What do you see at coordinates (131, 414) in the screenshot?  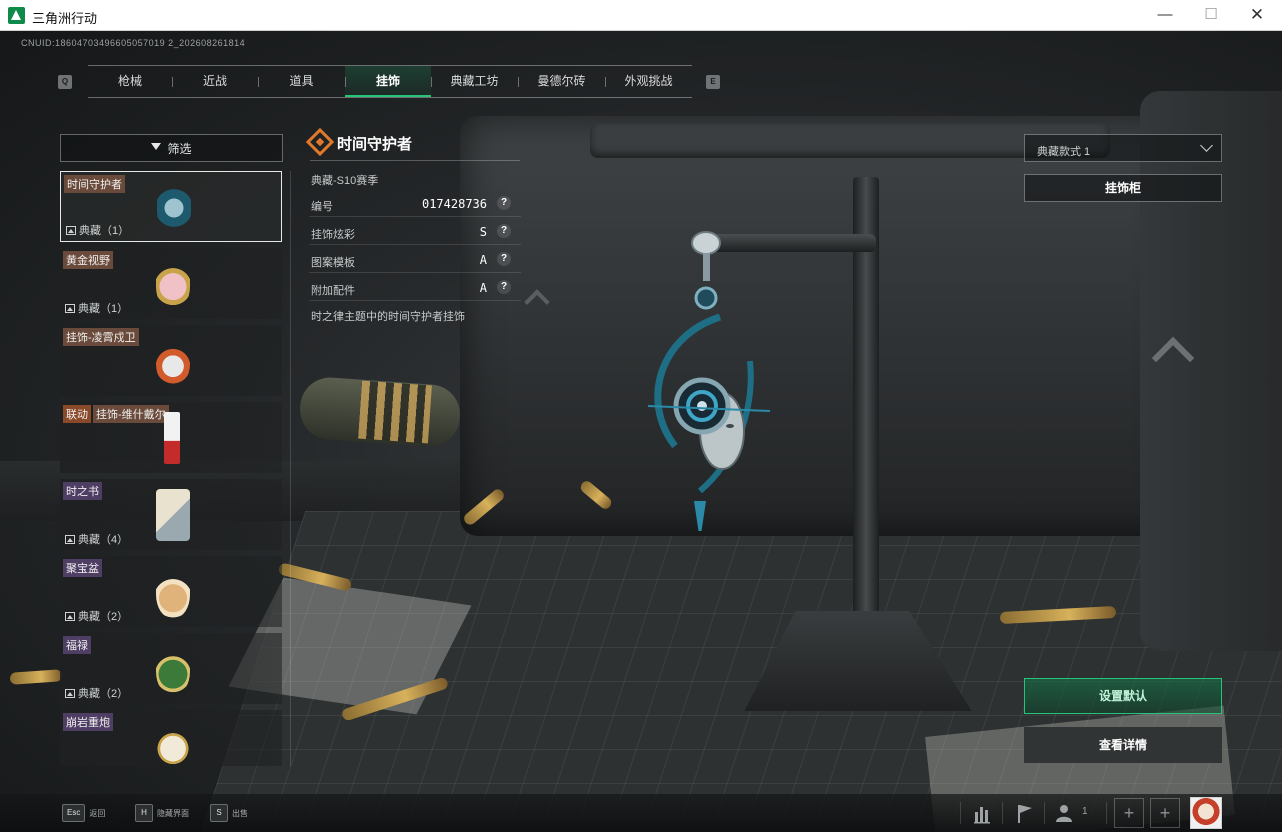 I see `item-name: 挂饰-维什戴尔` at bounding box center [131, 414].